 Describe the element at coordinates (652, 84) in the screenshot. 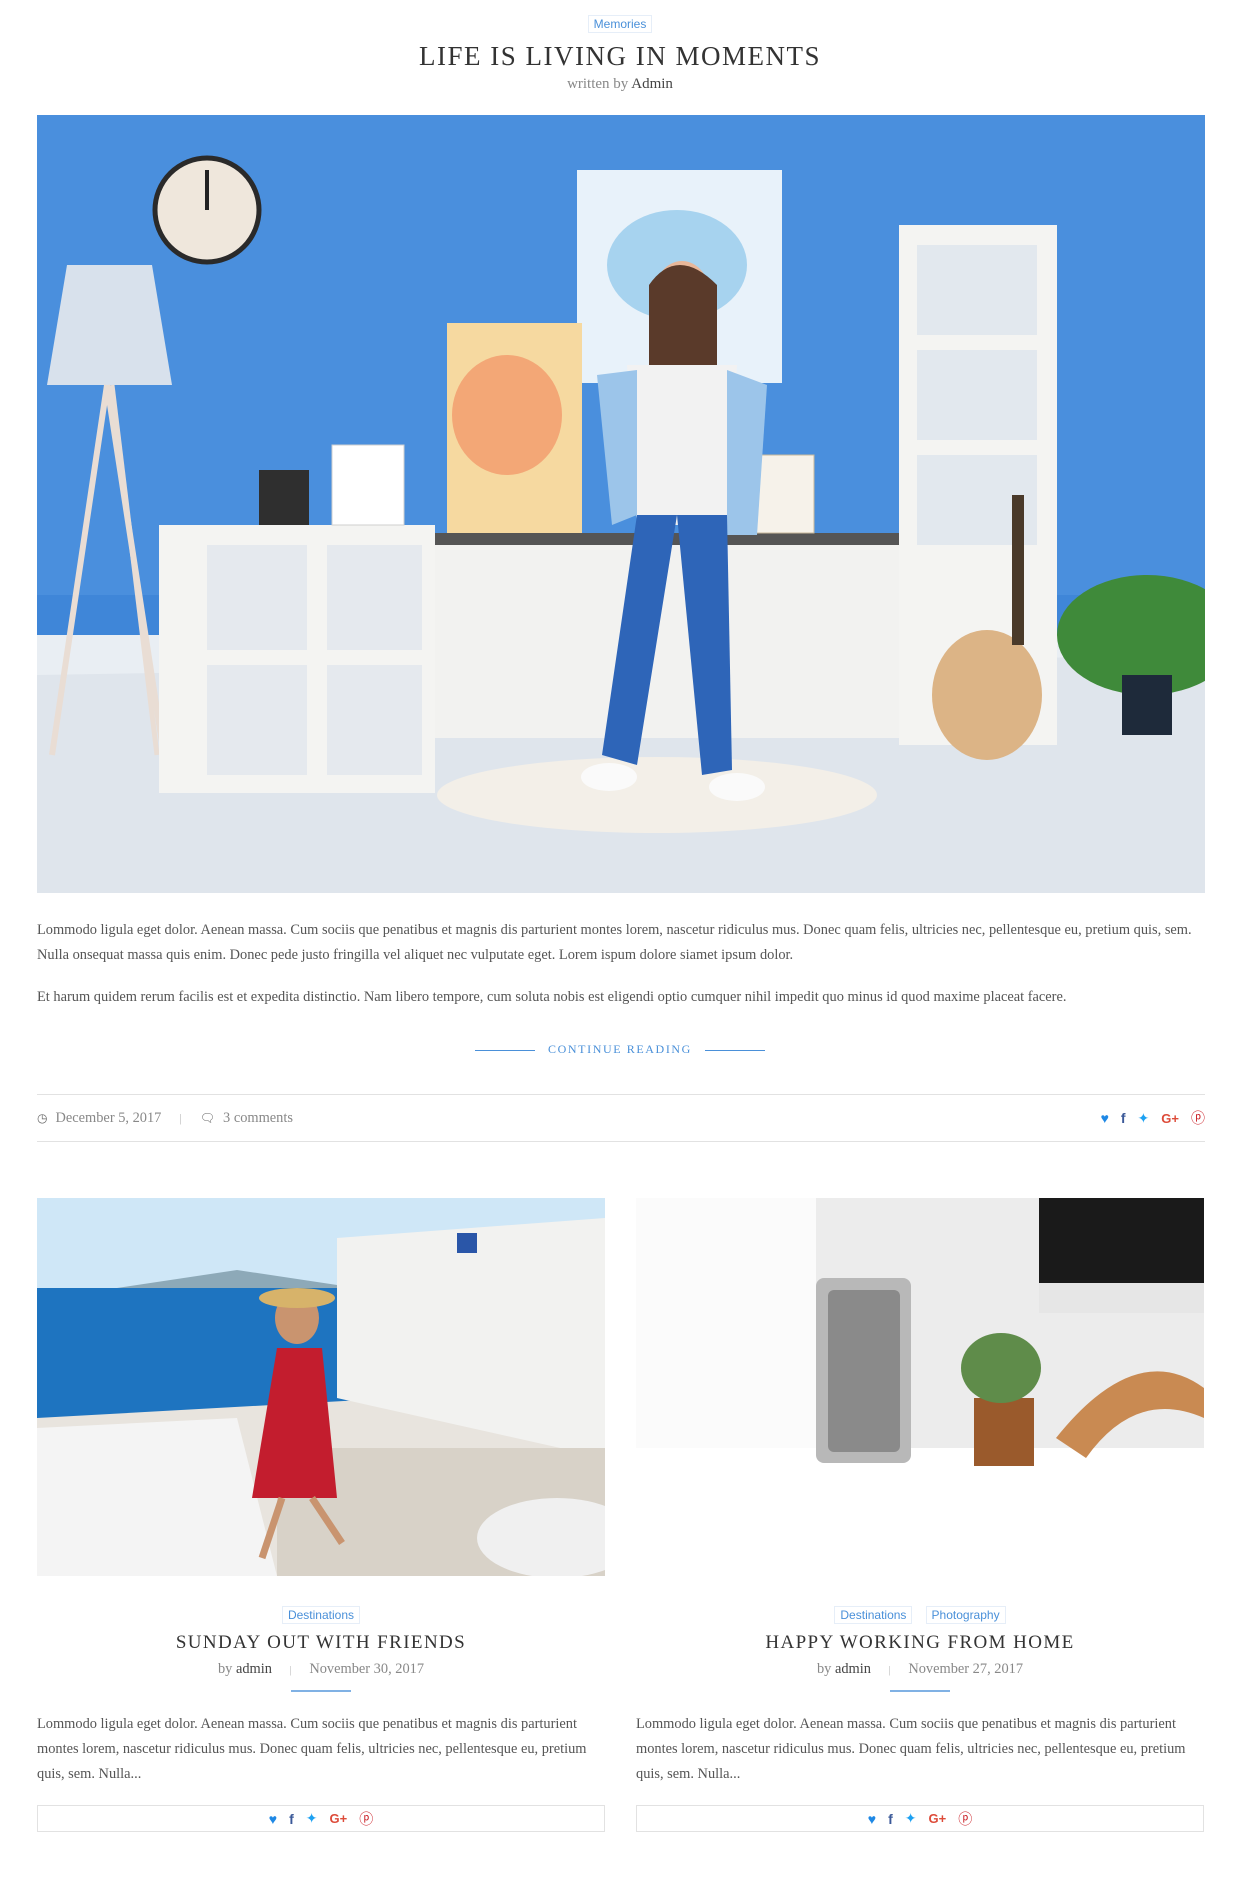

I see `author-link: Admin` at that location.